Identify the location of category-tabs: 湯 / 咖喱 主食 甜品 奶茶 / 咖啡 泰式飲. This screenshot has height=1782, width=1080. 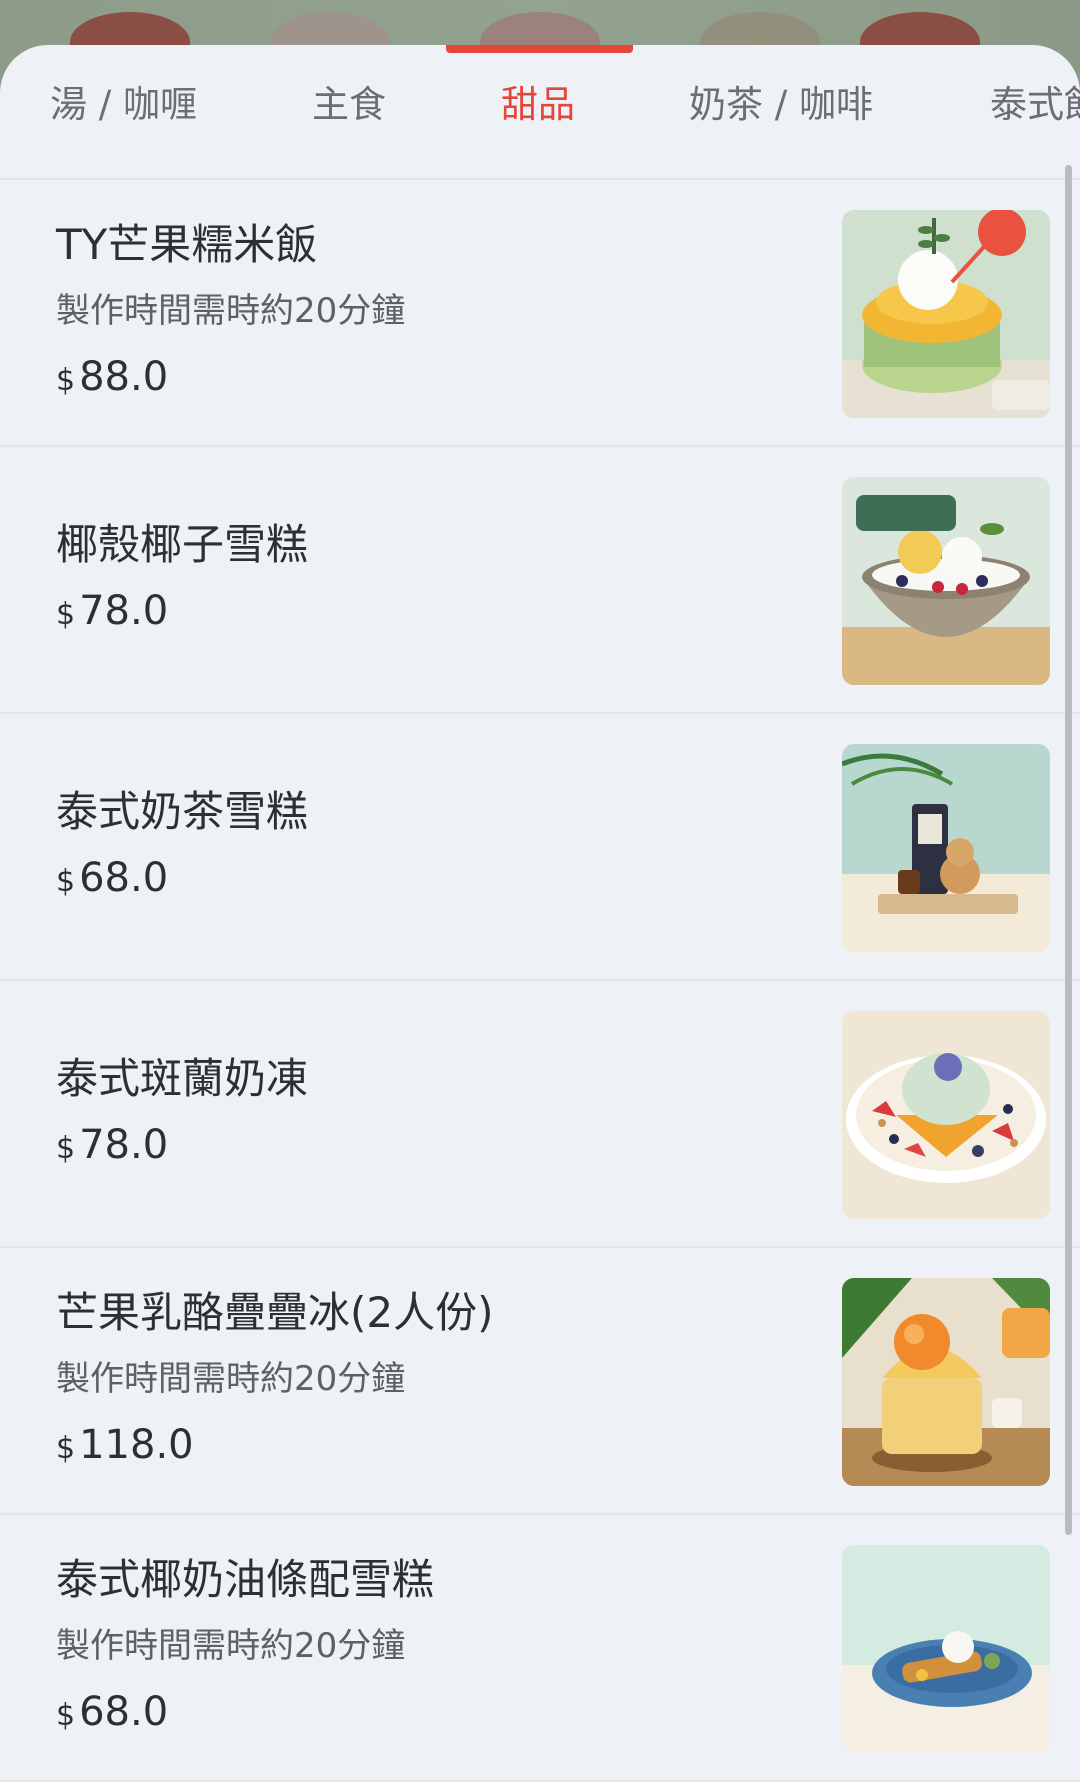
(540, 112).